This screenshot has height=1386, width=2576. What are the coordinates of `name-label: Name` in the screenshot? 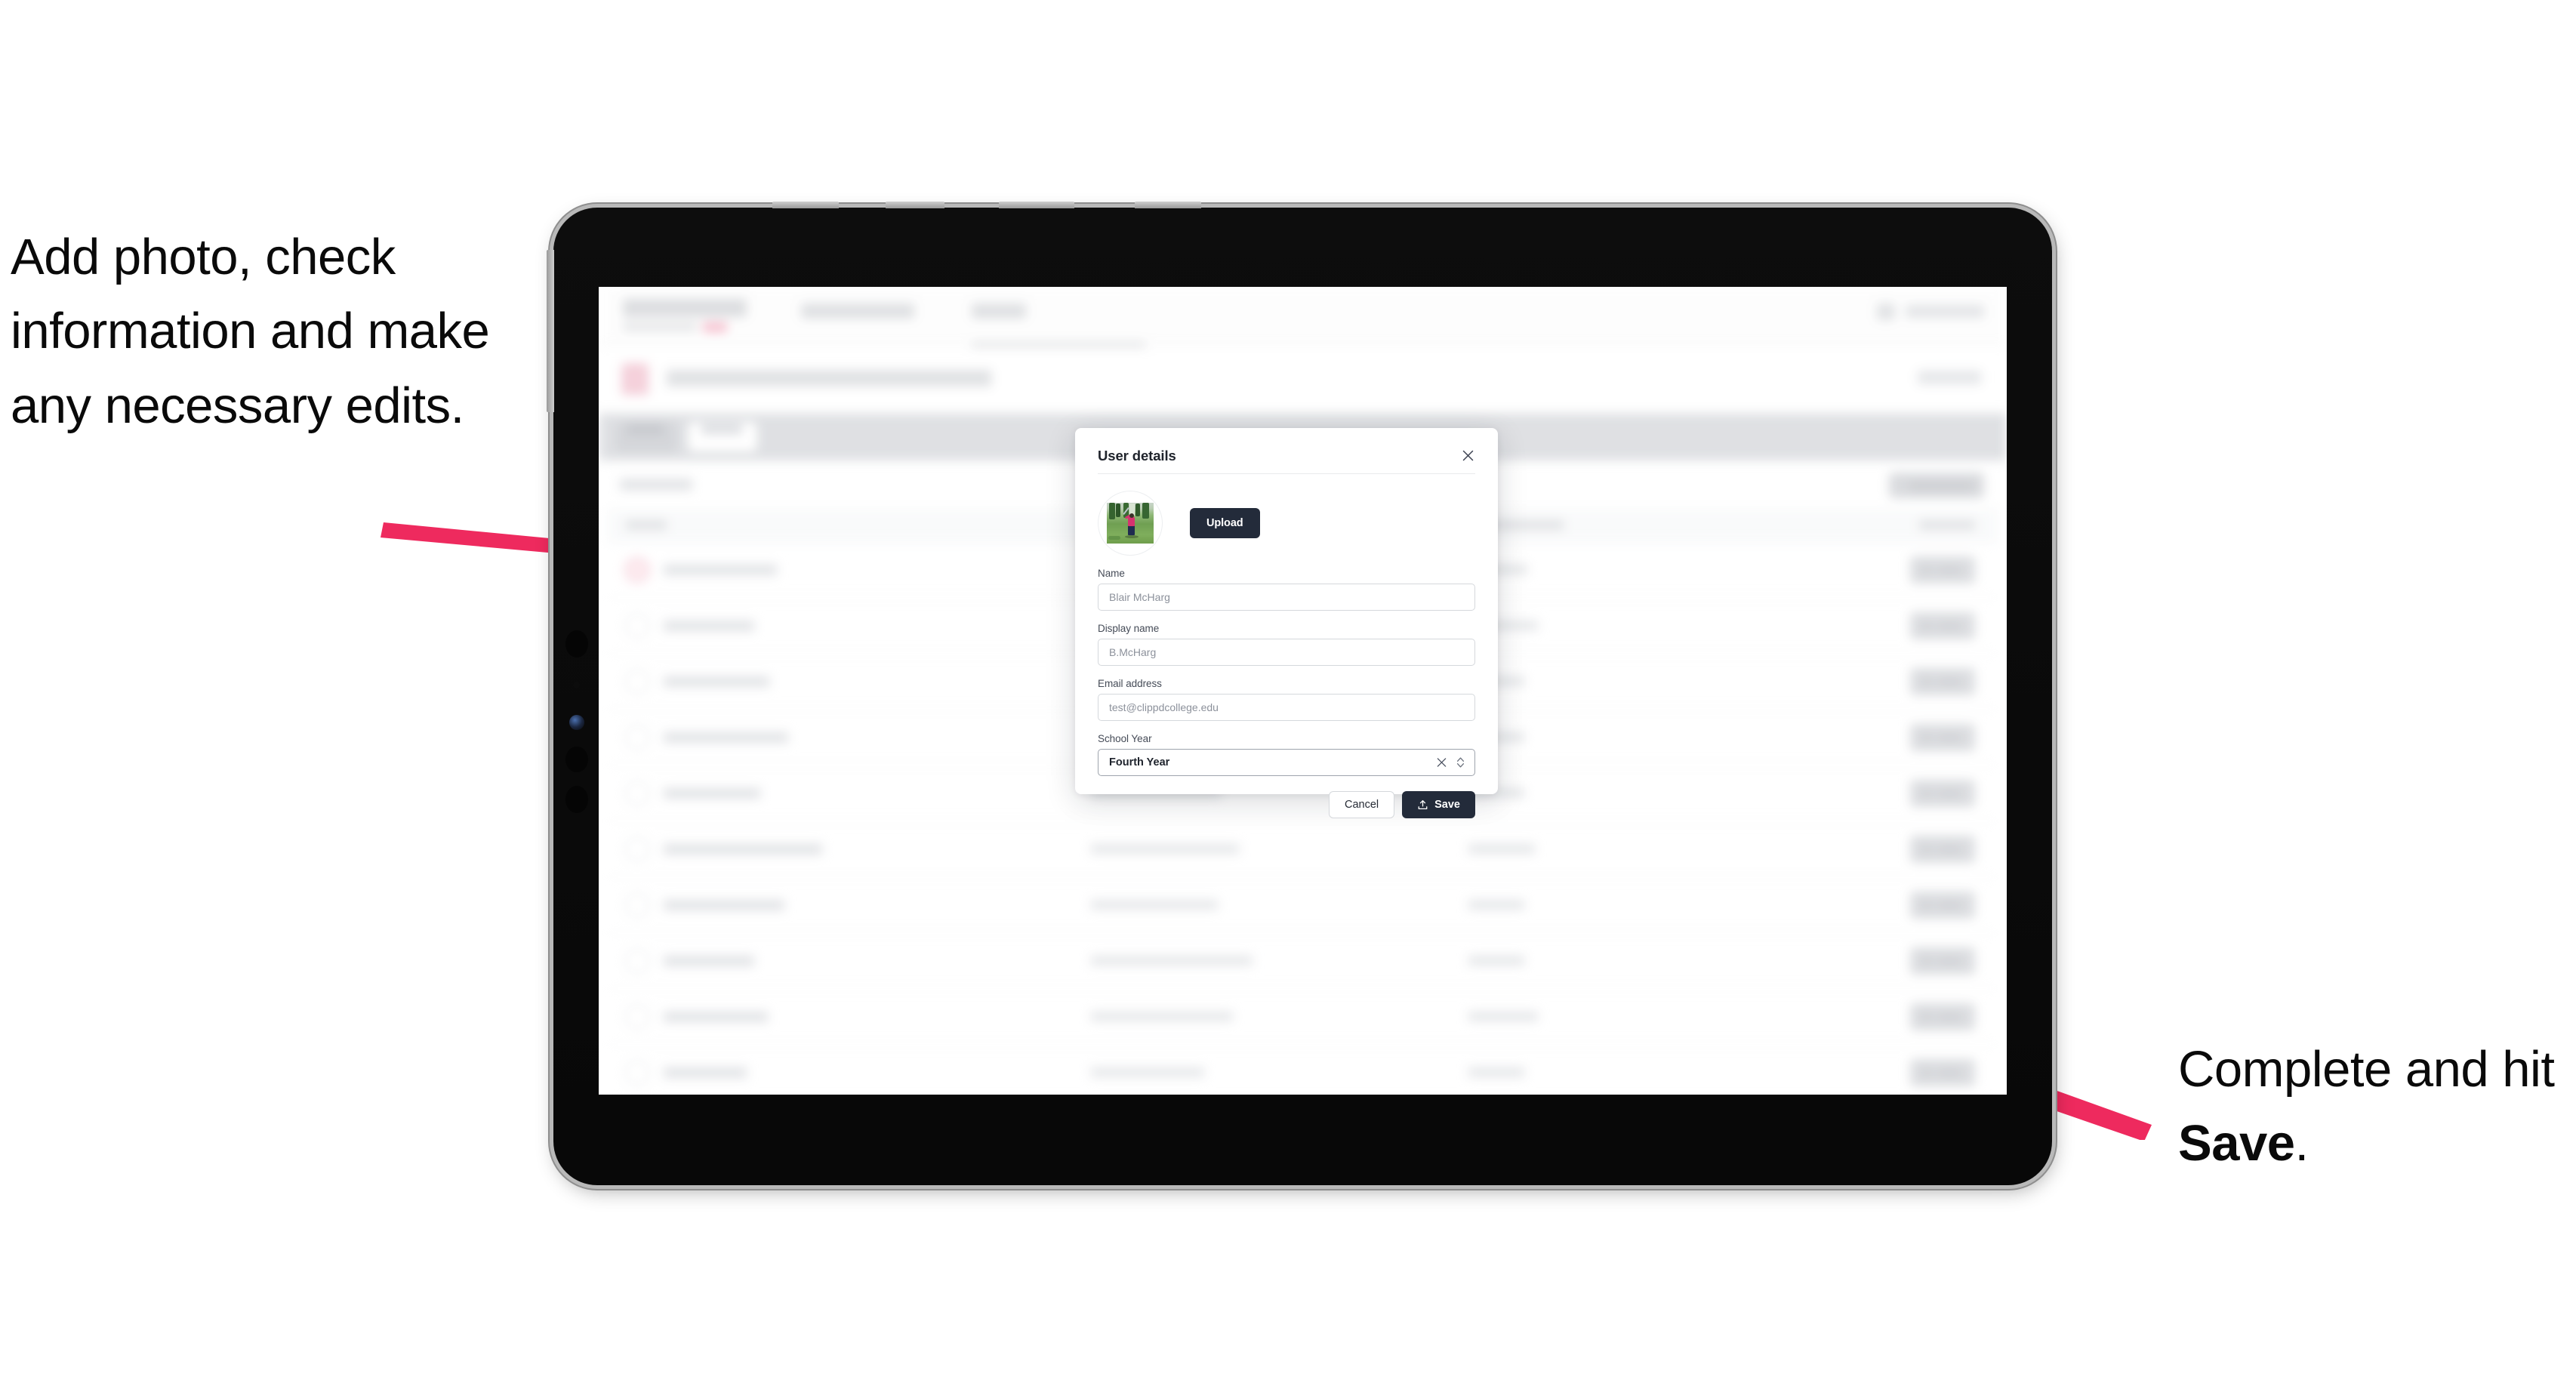 It's located at (1111, 573).